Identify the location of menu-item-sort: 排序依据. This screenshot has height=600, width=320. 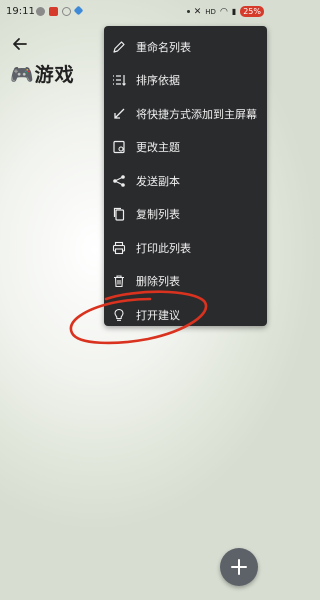
(185, 81).